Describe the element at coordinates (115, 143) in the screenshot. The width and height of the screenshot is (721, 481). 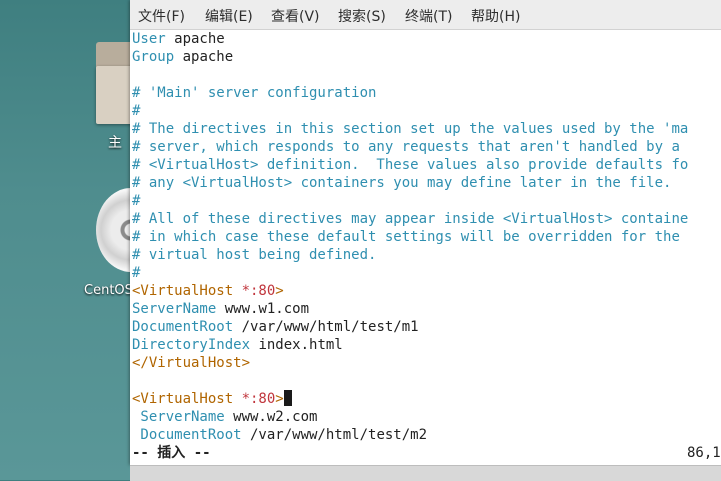
I see `home-folder-label: 主` at that location.